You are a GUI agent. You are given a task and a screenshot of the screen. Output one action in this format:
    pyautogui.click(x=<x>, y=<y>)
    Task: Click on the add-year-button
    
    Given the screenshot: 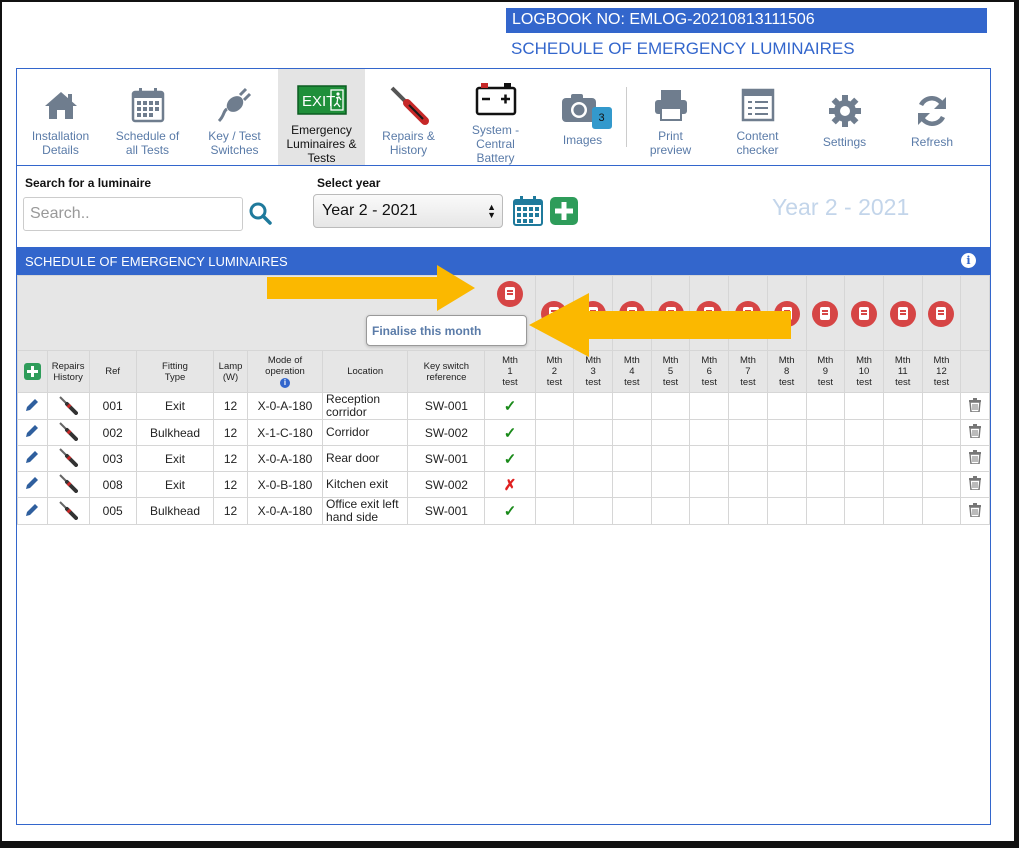 What is the action you would take?
    pyautogui.click(x=564, y=211)
    